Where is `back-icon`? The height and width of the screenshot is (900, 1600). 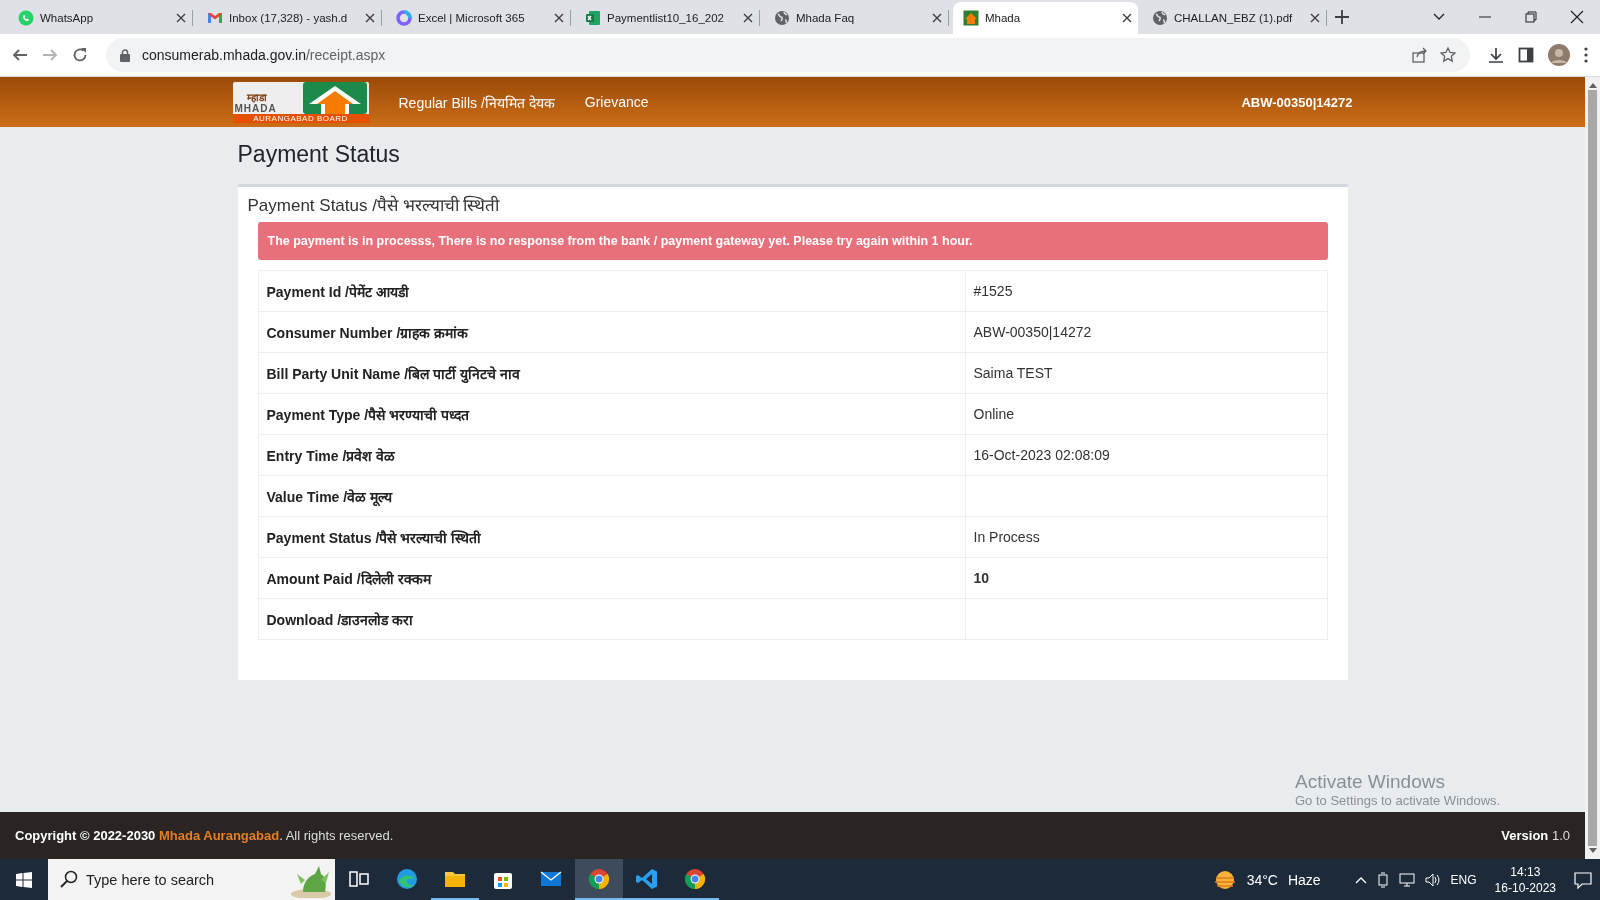
back-icon is located at coordinates (20, 55).